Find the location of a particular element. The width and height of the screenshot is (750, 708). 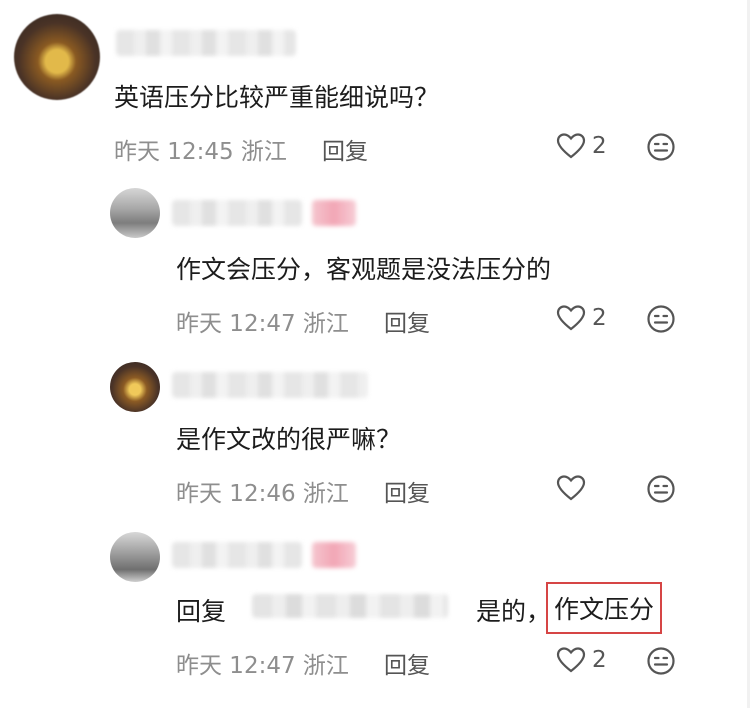

reply-prefix: 回复 is located at coordinates (201, 611).